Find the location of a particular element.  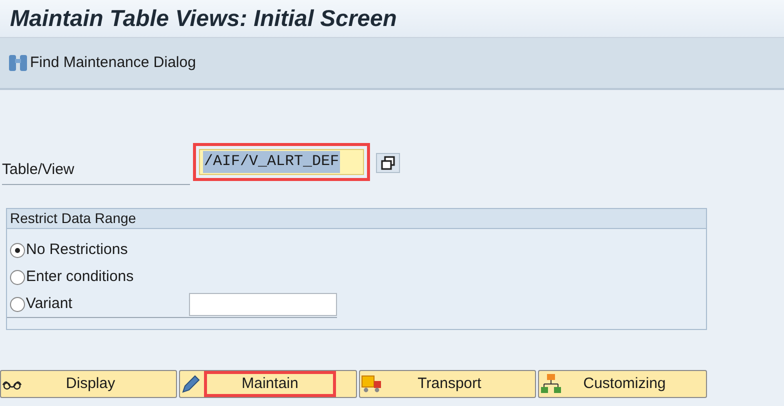

binoculars-icon is located at coordinates (18, 63).